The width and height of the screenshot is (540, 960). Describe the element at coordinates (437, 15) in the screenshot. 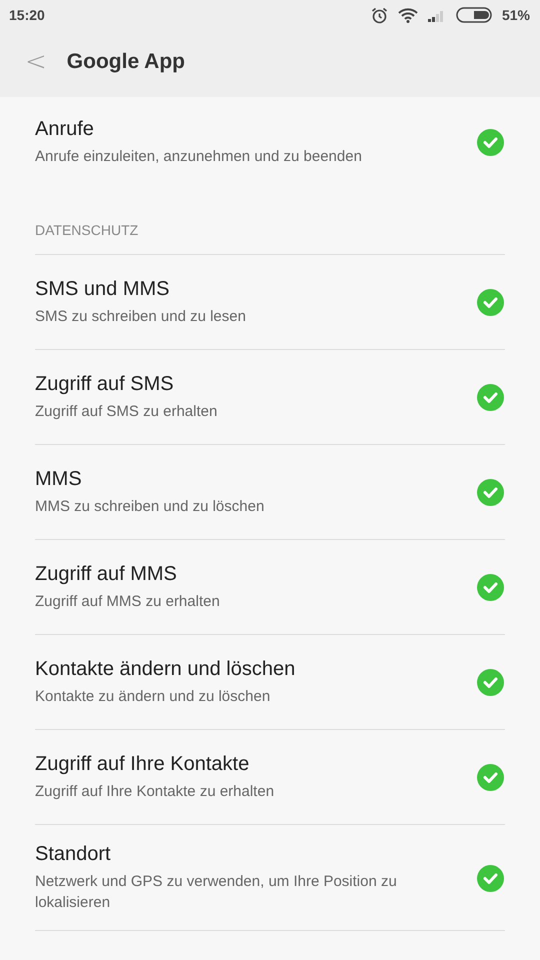

I see `signal-icon` at that location.